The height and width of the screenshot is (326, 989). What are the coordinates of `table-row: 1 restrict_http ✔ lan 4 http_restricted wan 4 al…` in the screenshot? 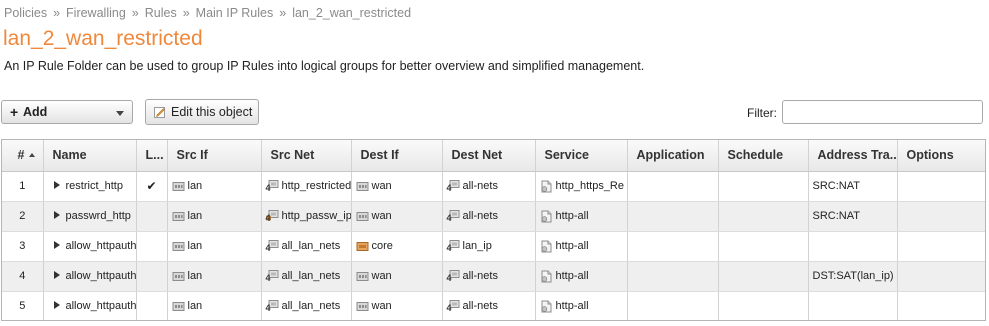 It's located at (493, 186).